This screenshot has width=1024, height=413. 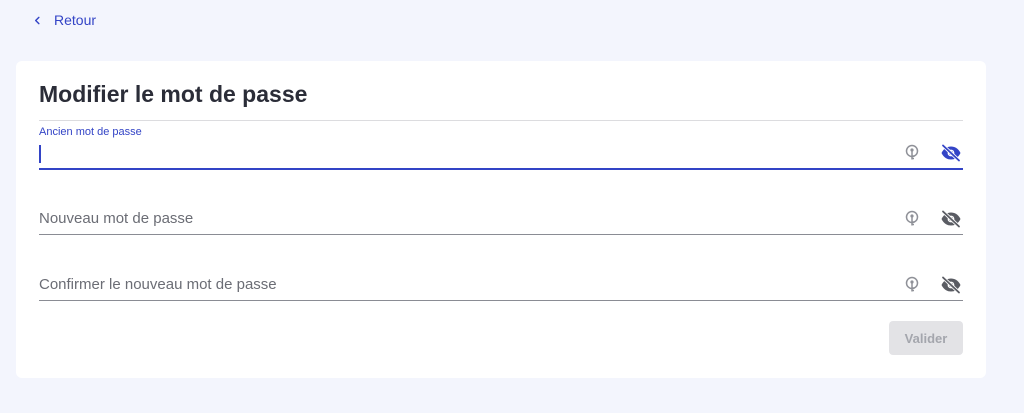 I want to click on old-password-field: Ancien mot de passe, so click(x=501, y=148).